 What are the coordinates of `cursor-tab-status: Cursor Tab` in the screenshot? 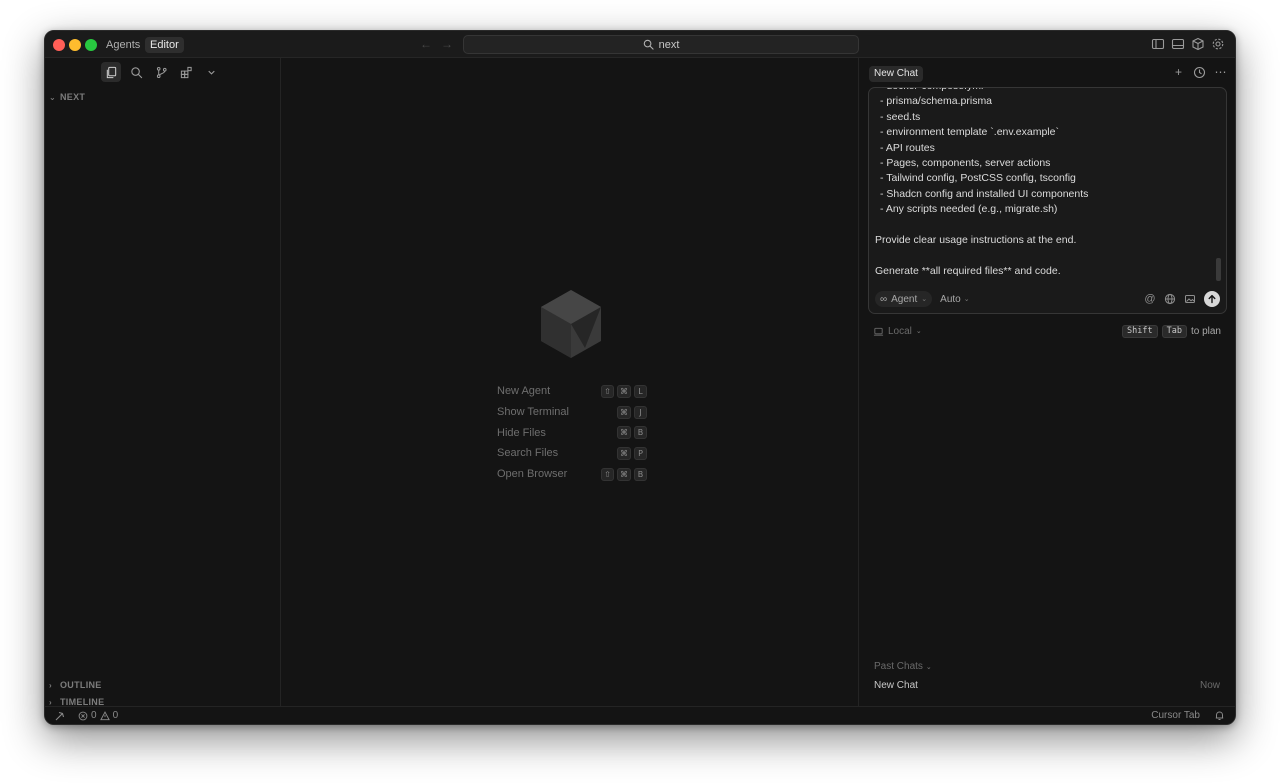 It's located at (1175, 715).